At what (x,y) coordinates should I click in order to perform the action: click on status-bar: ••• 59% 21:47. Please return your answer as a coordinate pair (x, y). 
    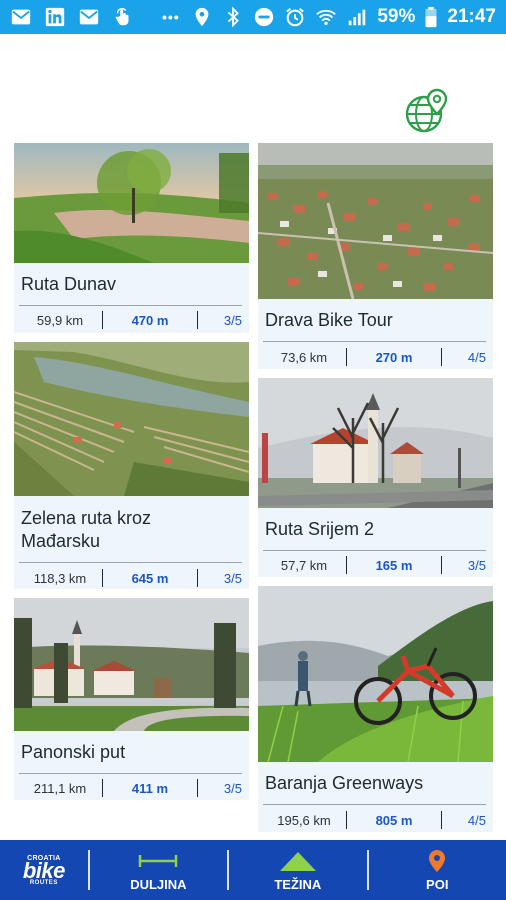
    Looking at the image, I should click on (253, 17).